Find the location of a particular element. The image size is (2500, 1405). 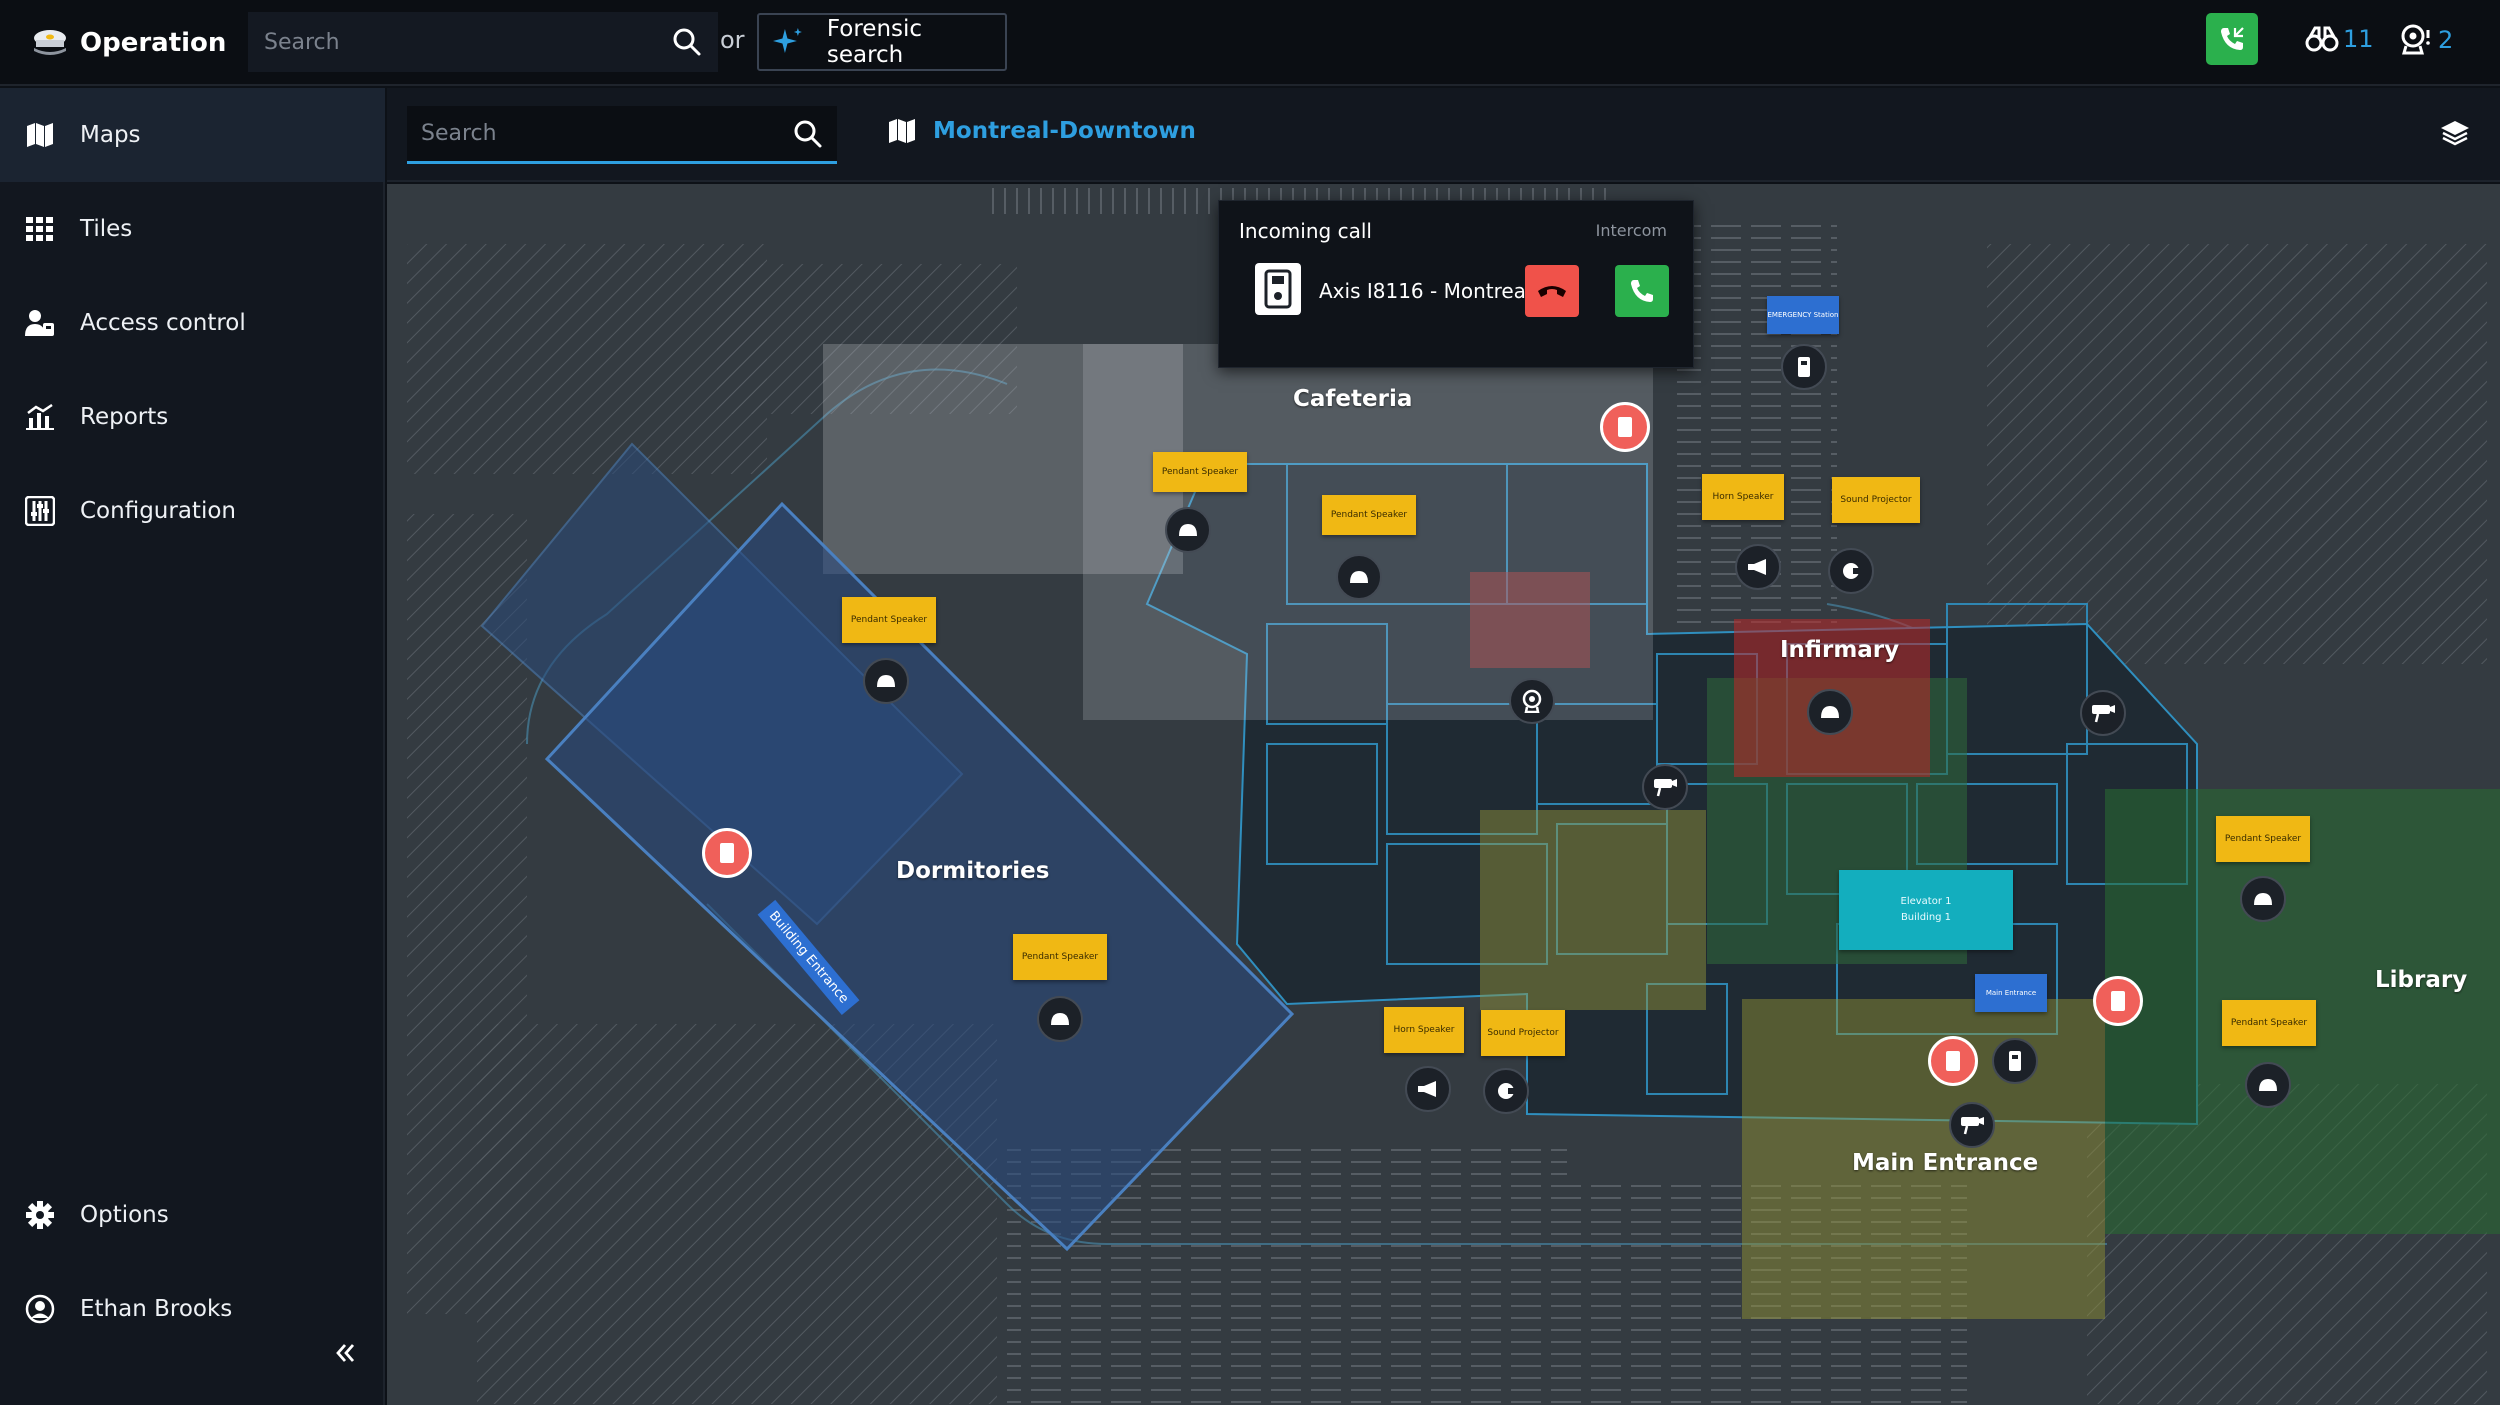

incoming-call-button is located at coordinates (2232, 39).